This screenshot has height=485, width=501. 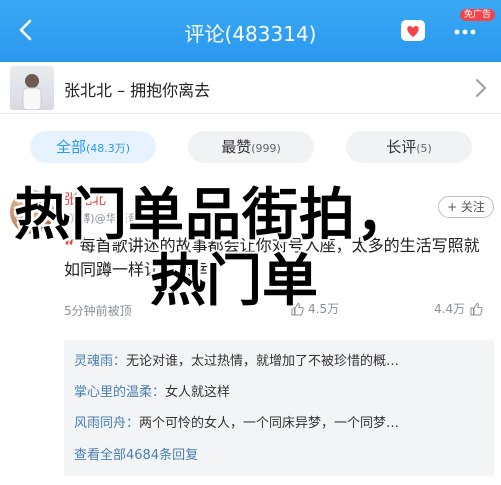 I want to click on view-all-replies-link: 查看全部4684条回复, so click(x=136, y=453).